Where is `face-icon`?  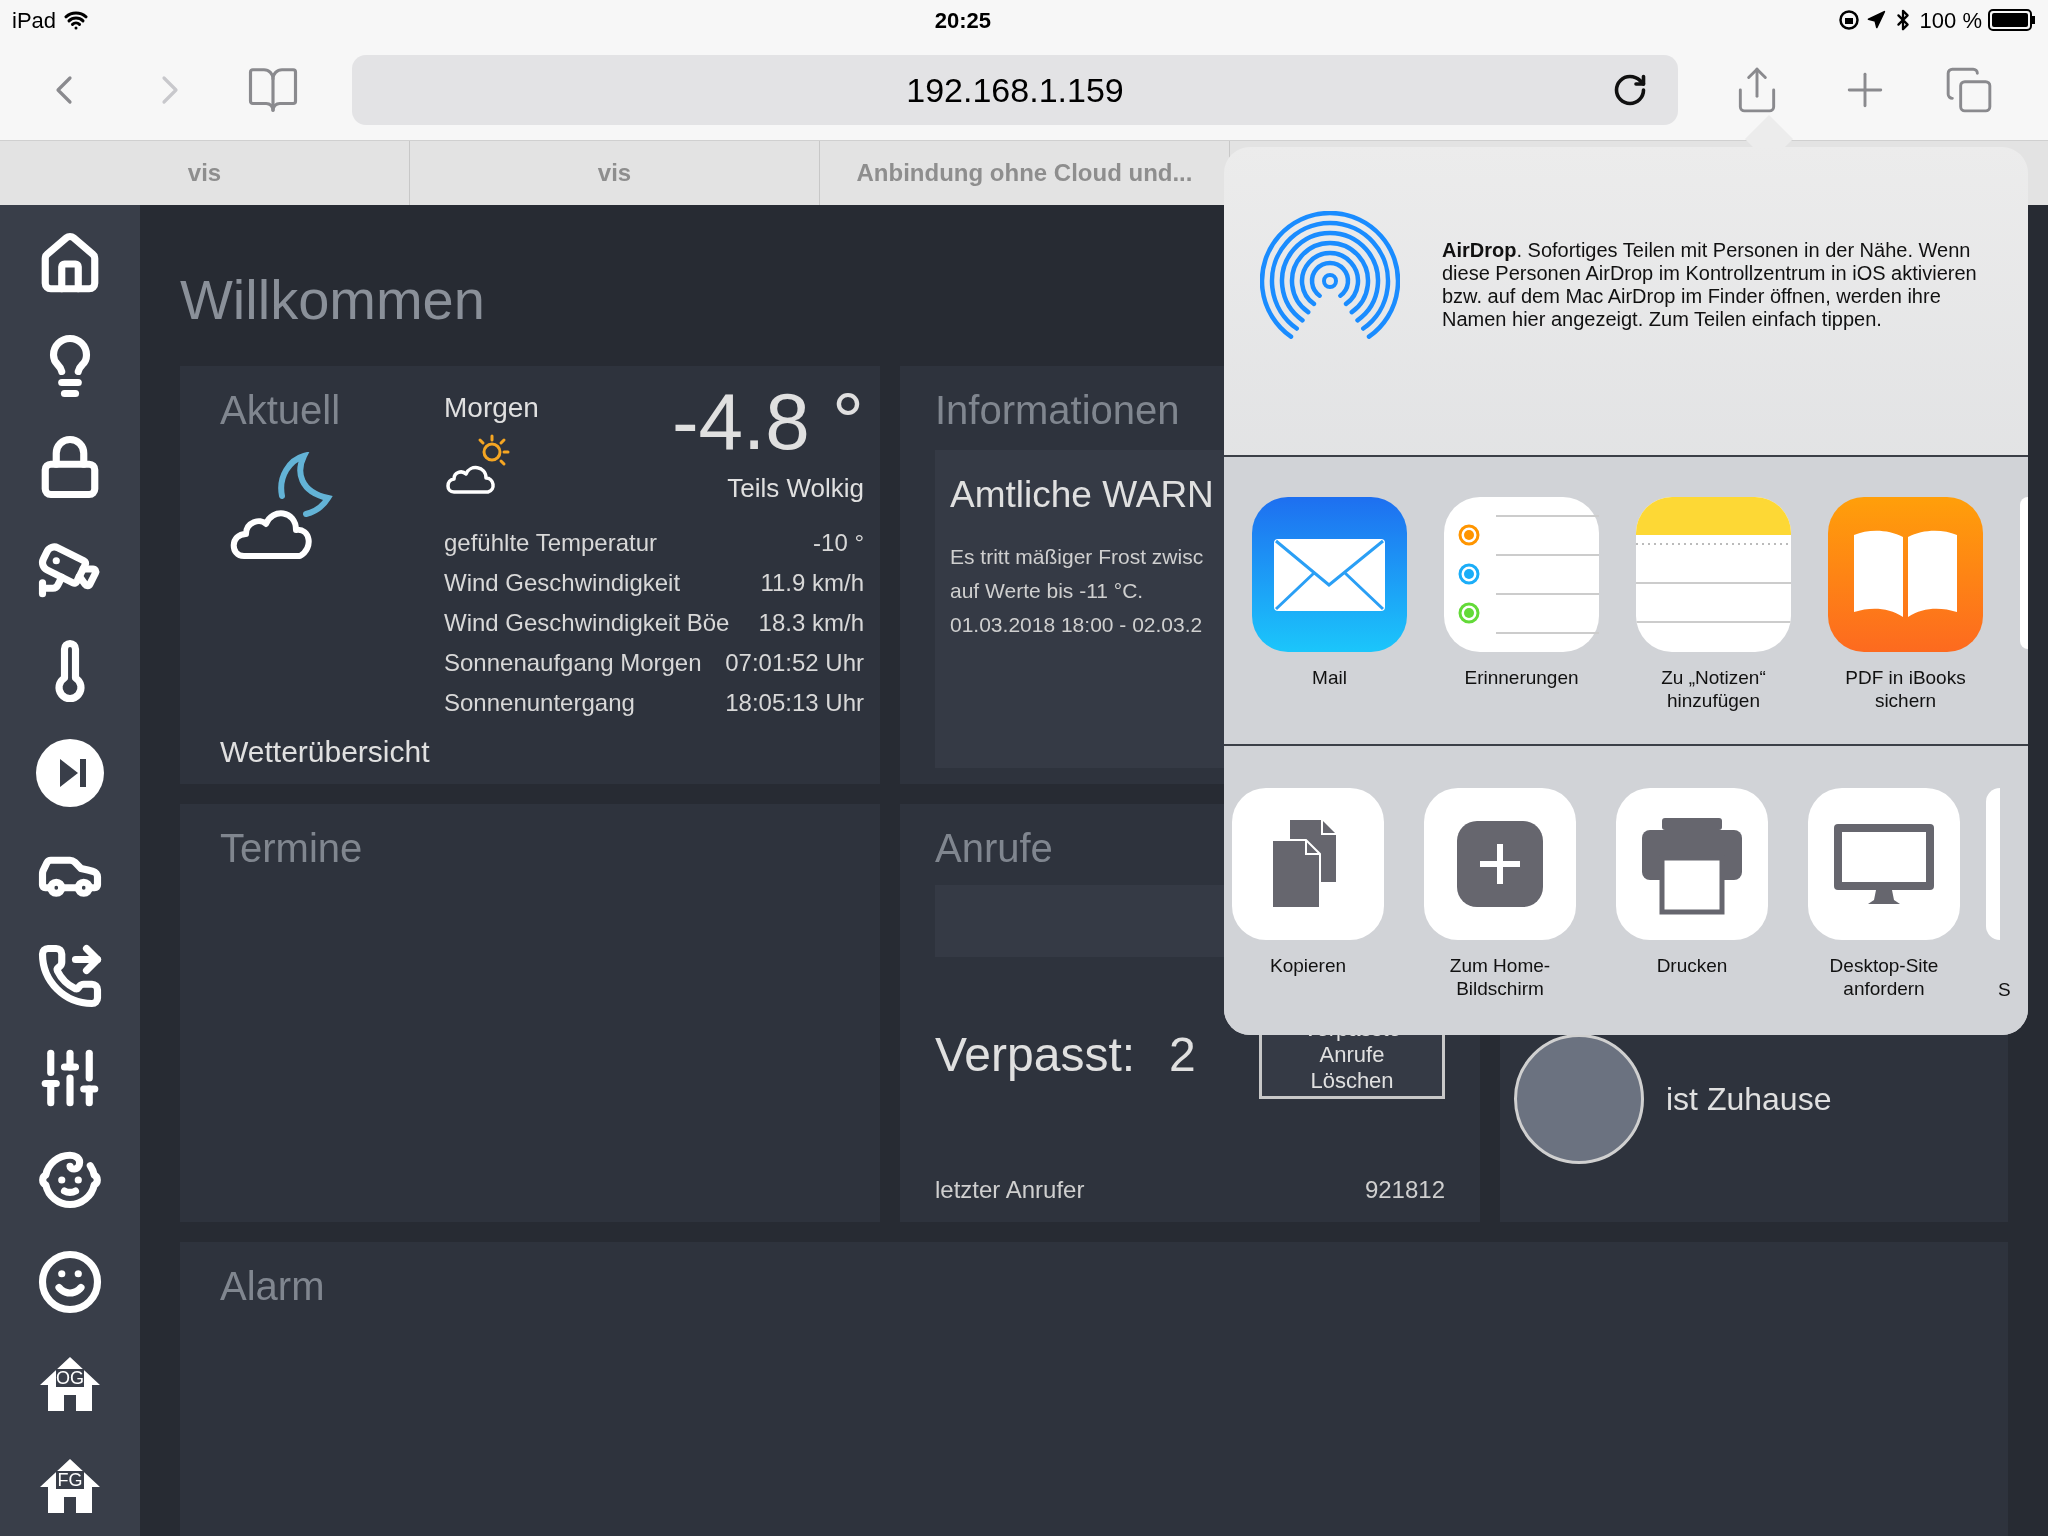
face-icon is located at coordinates (70, 1281).